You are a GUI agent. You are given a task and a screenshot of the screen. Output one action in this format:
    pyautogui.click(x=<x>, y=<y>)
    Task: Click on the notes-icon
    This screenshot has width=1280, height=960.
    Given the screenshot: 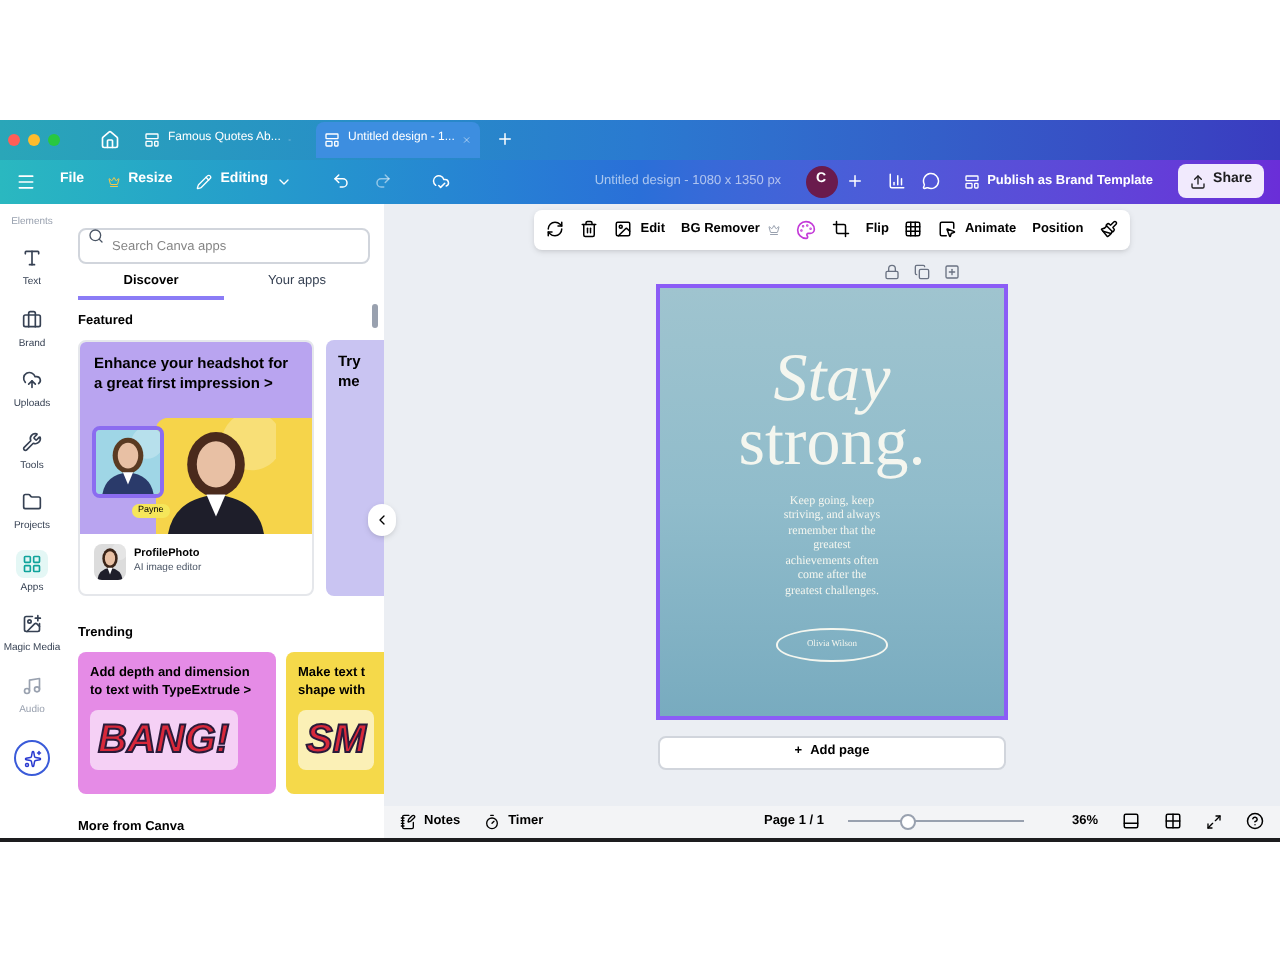 What is the action you would take?
    pyautogui.click(x=408, y=821)
    